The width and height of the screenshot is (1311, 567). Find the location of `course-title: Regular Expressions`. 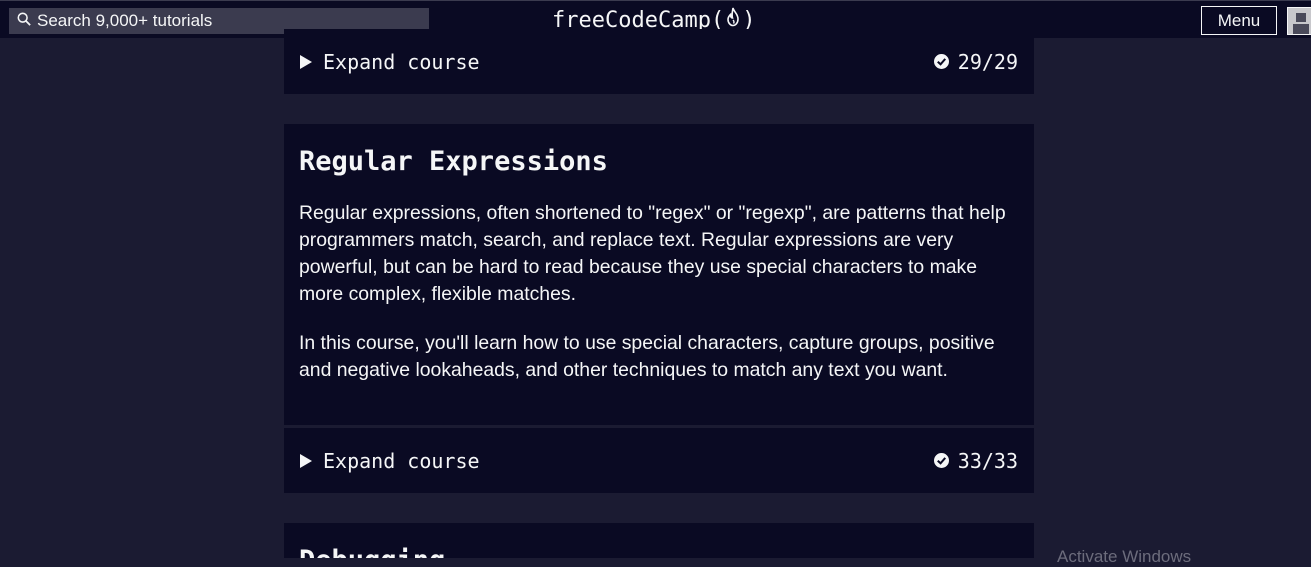

course-title: Regular Expressions is located at coordinates (453, 161).